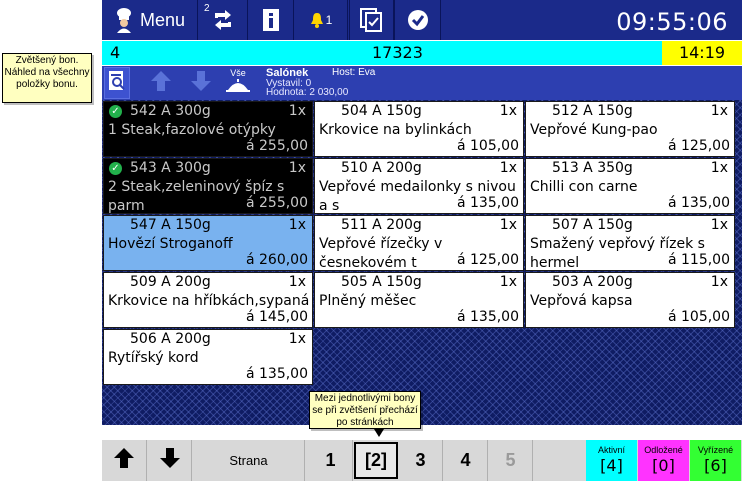  Describe the element at coordinates (397, 52) in the screenshot. I see `order-number: 17323` at that location.